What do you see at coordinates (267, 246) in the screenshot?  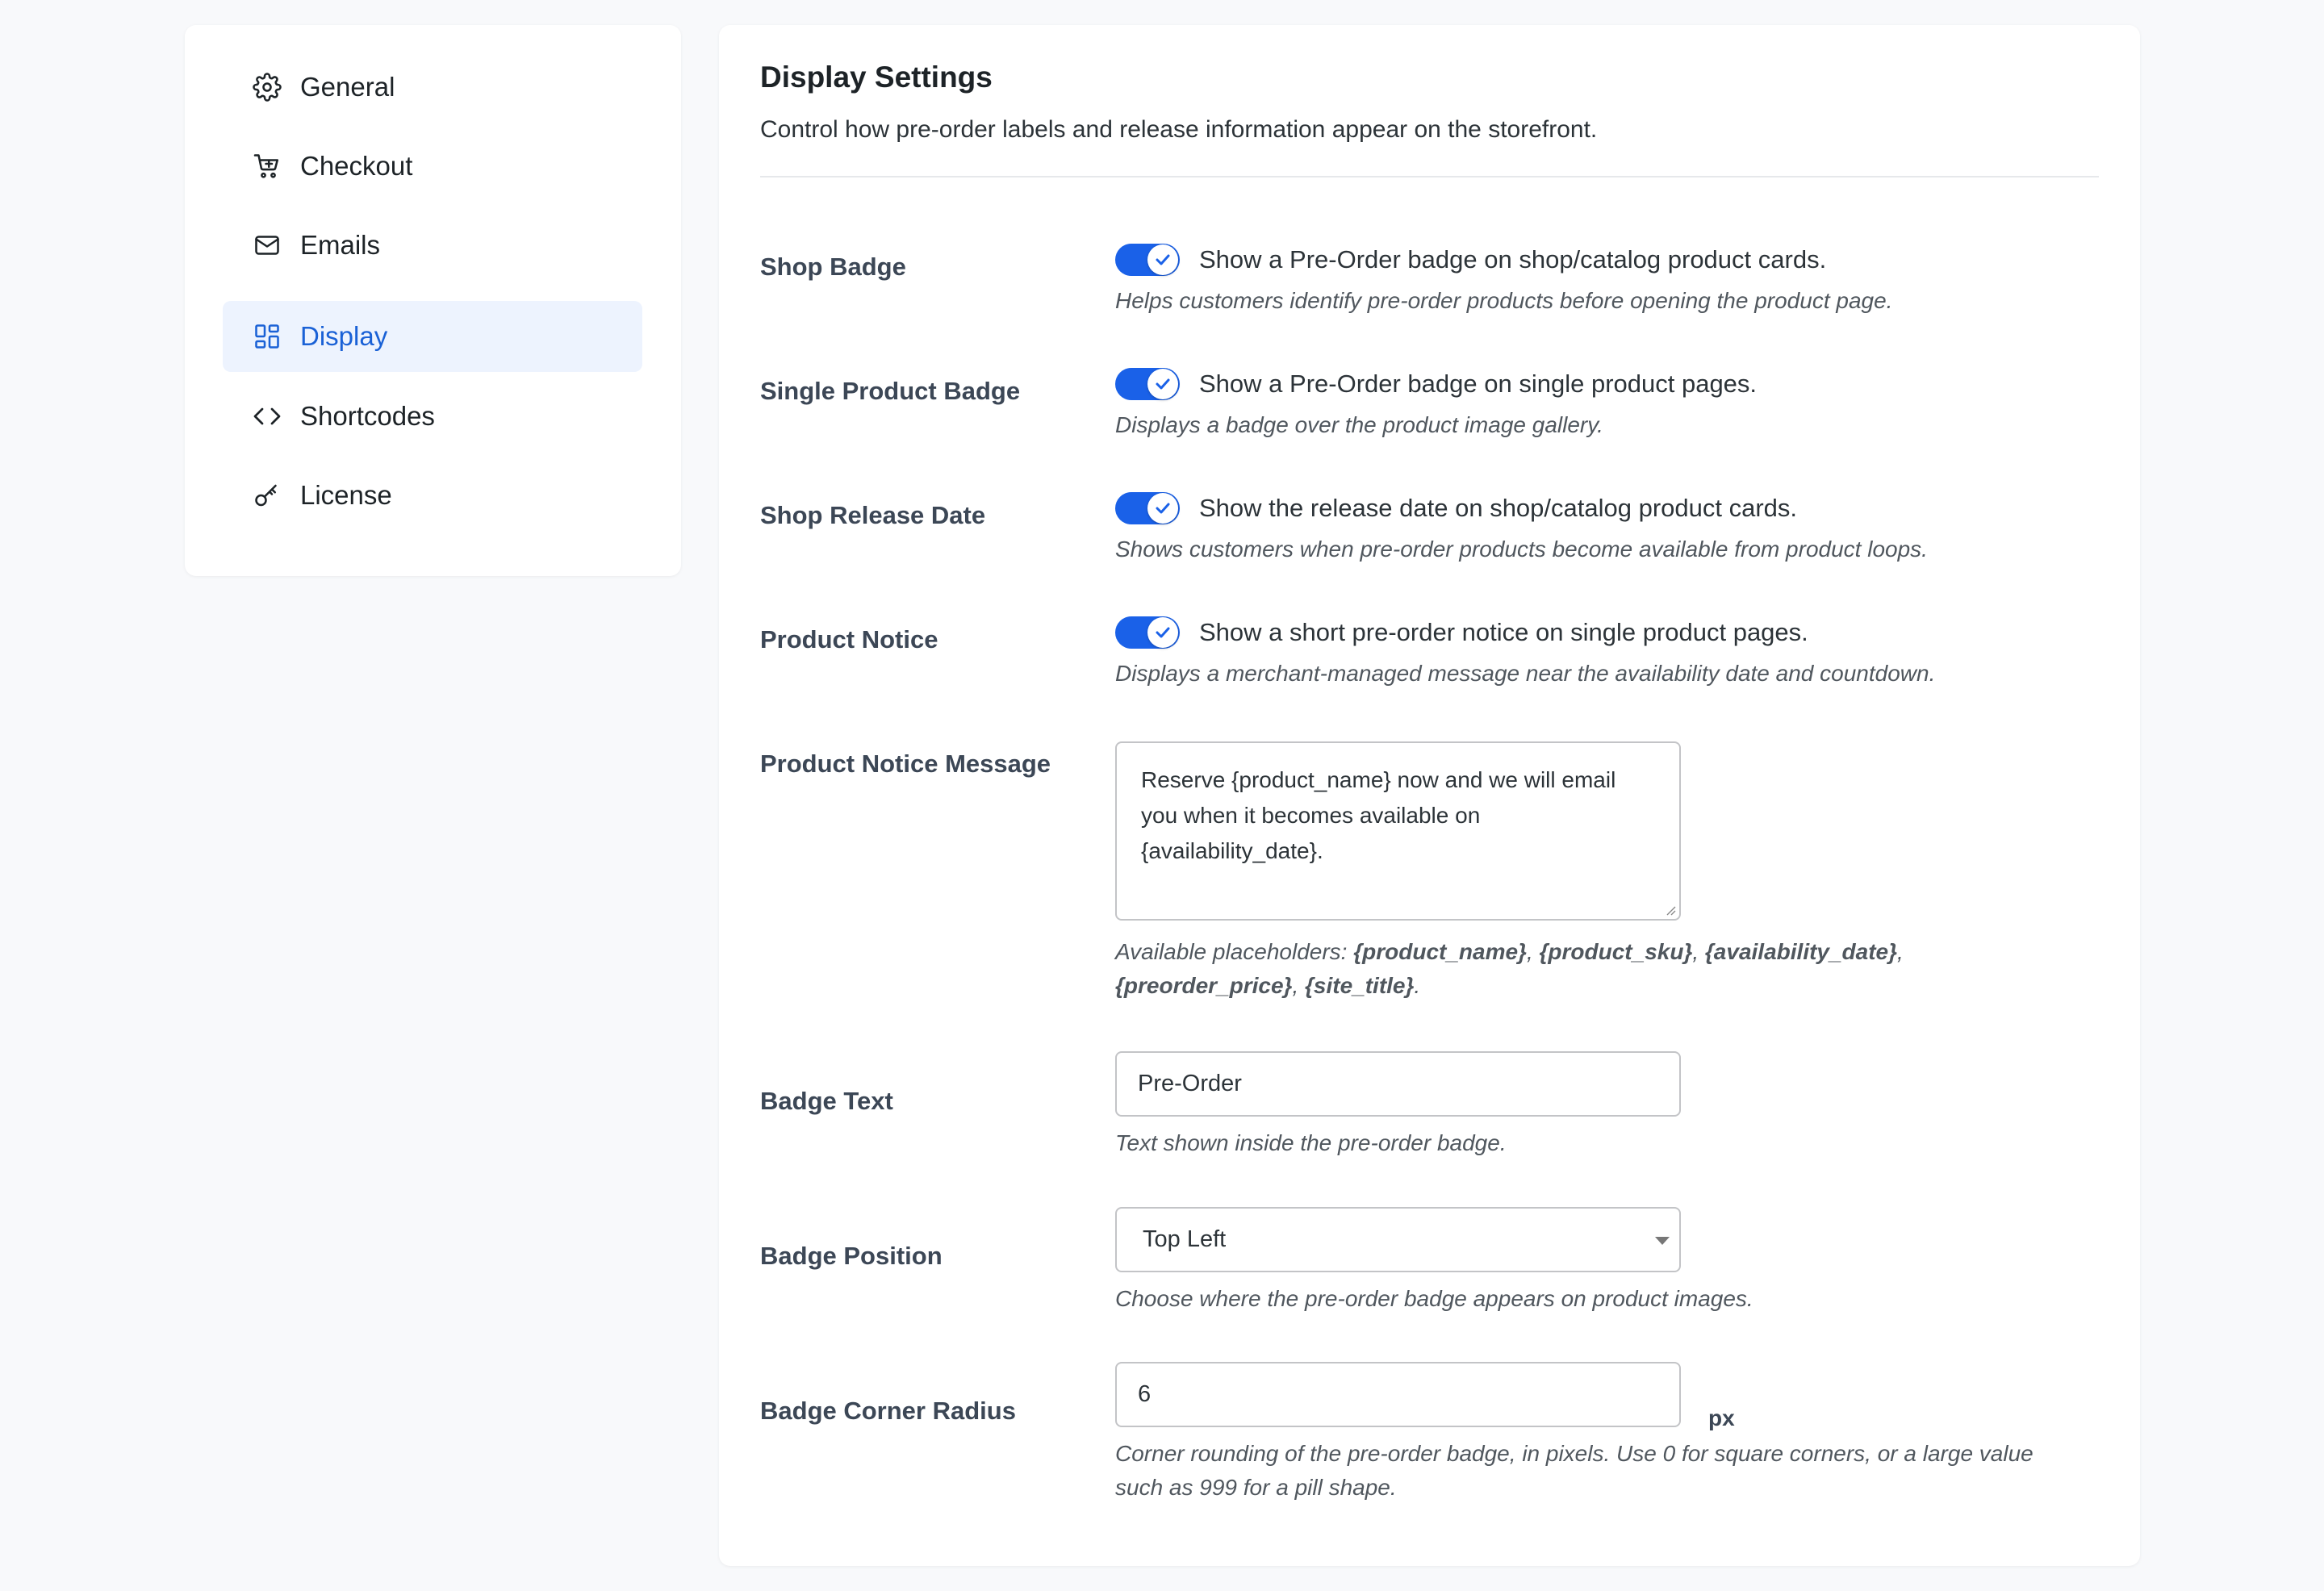 I see `mail-icon` at bounding box center [267, 246].